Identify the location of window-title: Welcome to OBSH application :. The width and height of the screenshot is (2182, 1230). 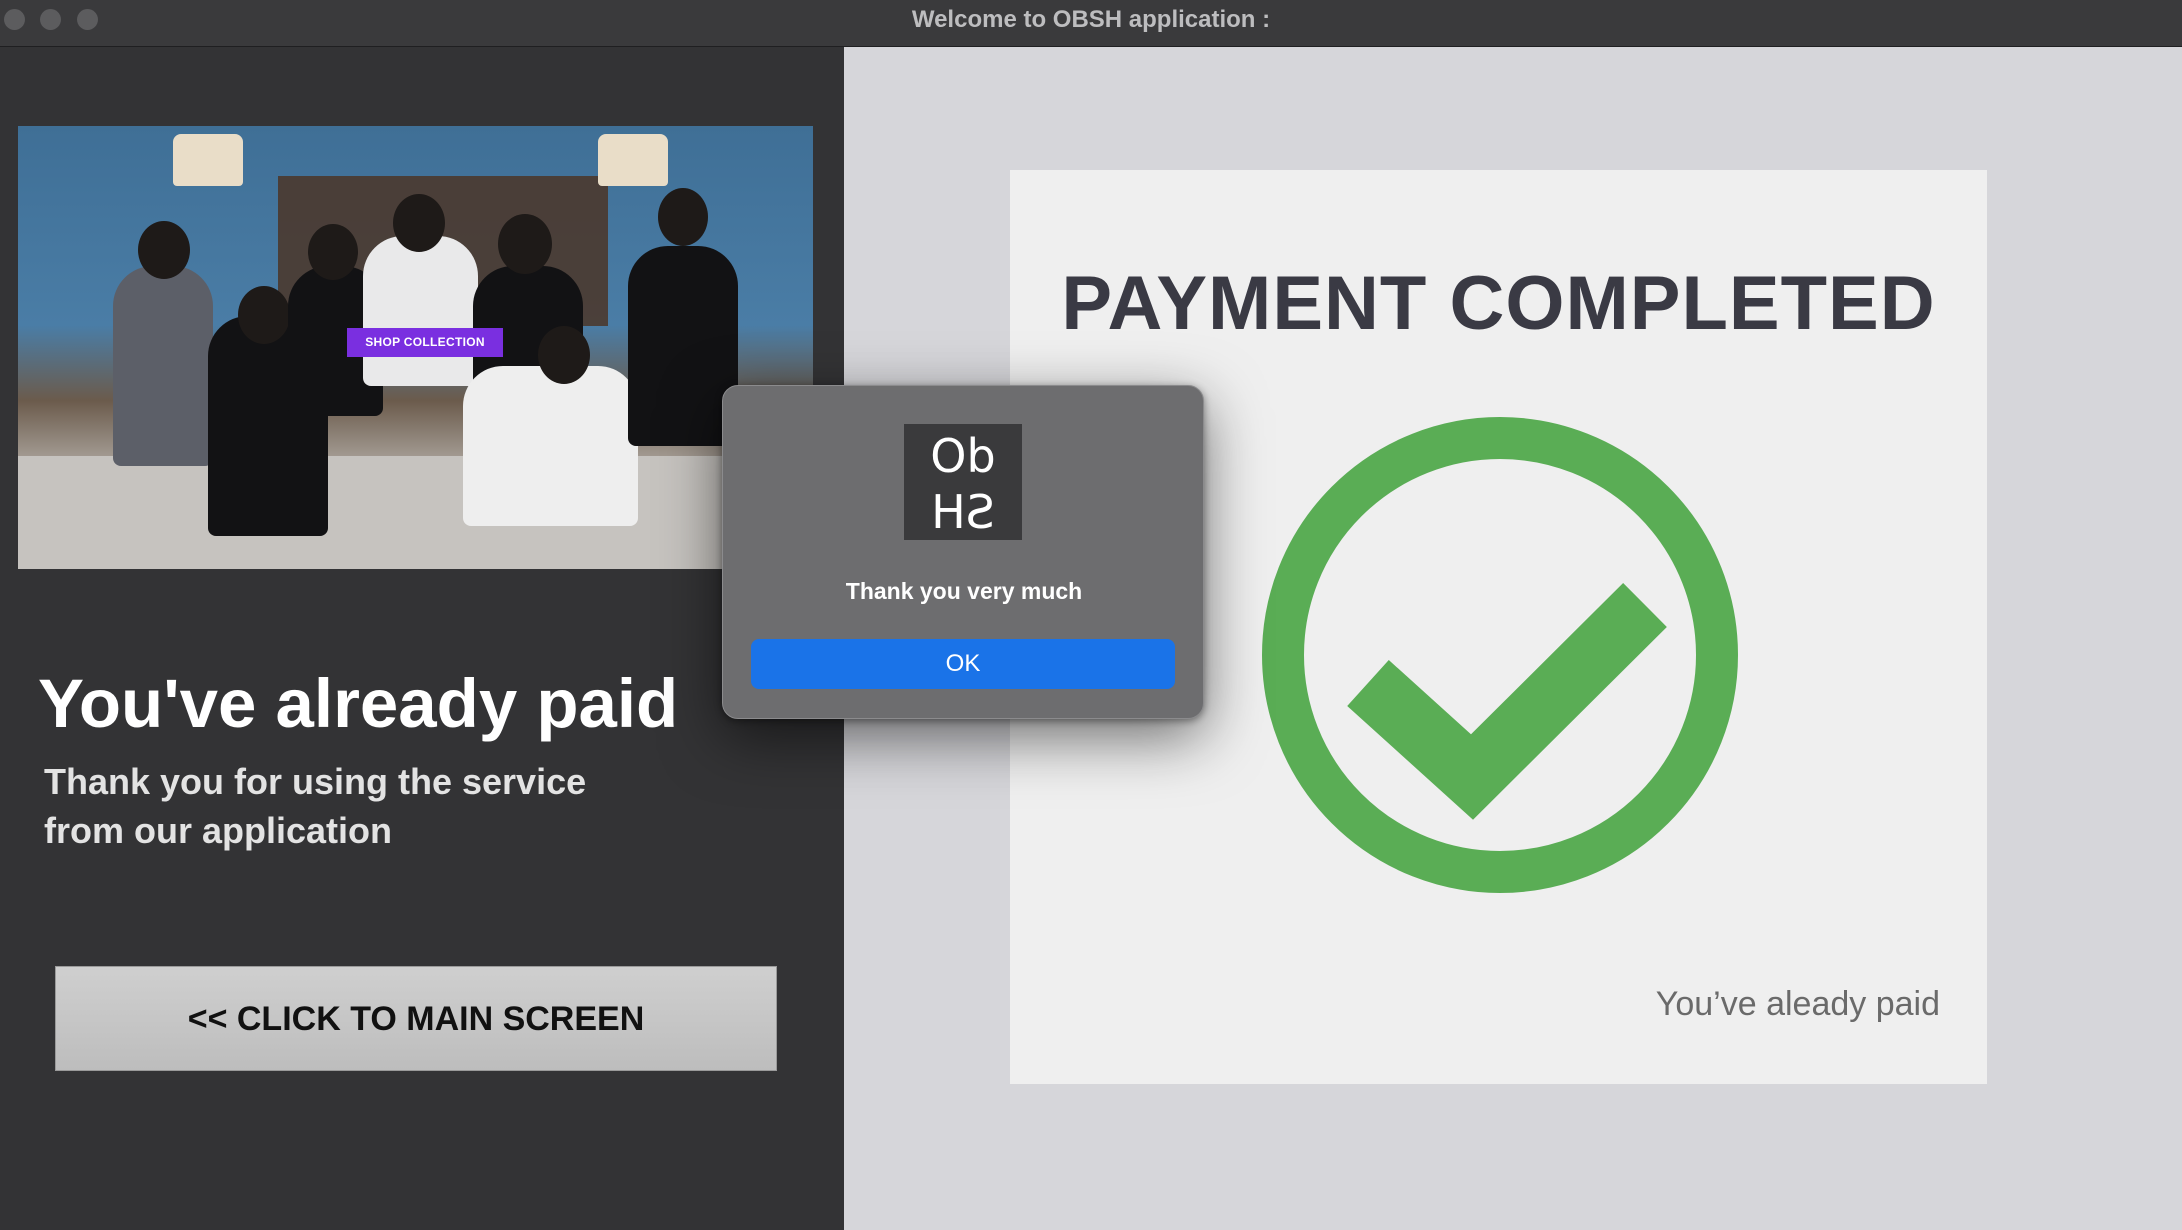
(1091, 19).